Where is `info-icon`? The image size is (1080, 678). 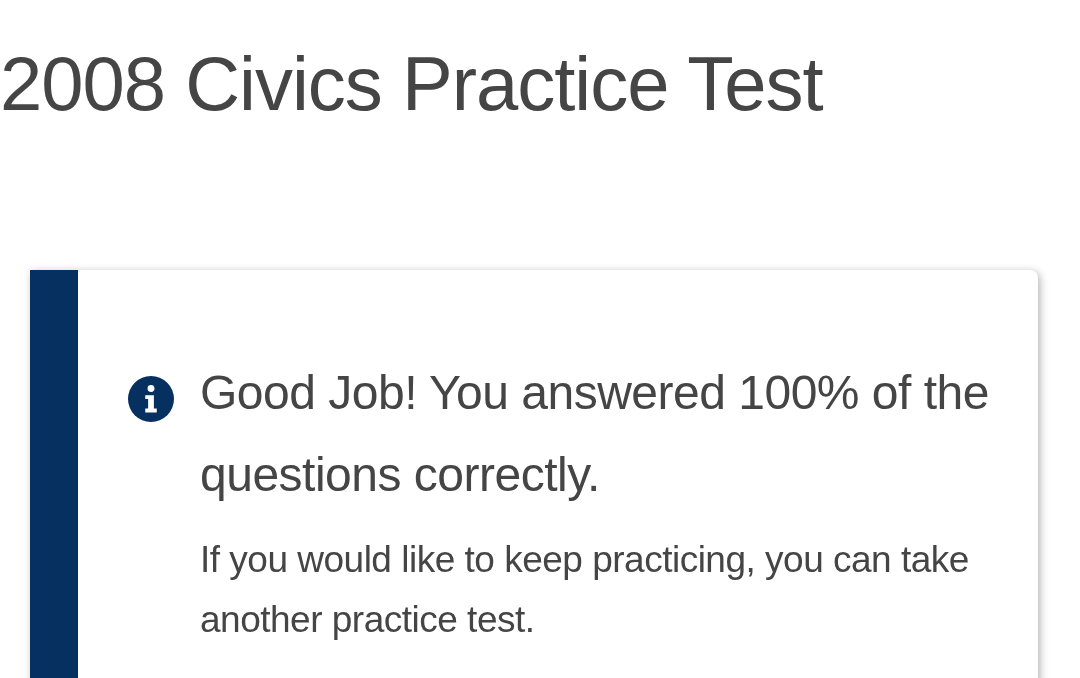 info-icon is located at coordinates (151, 399).